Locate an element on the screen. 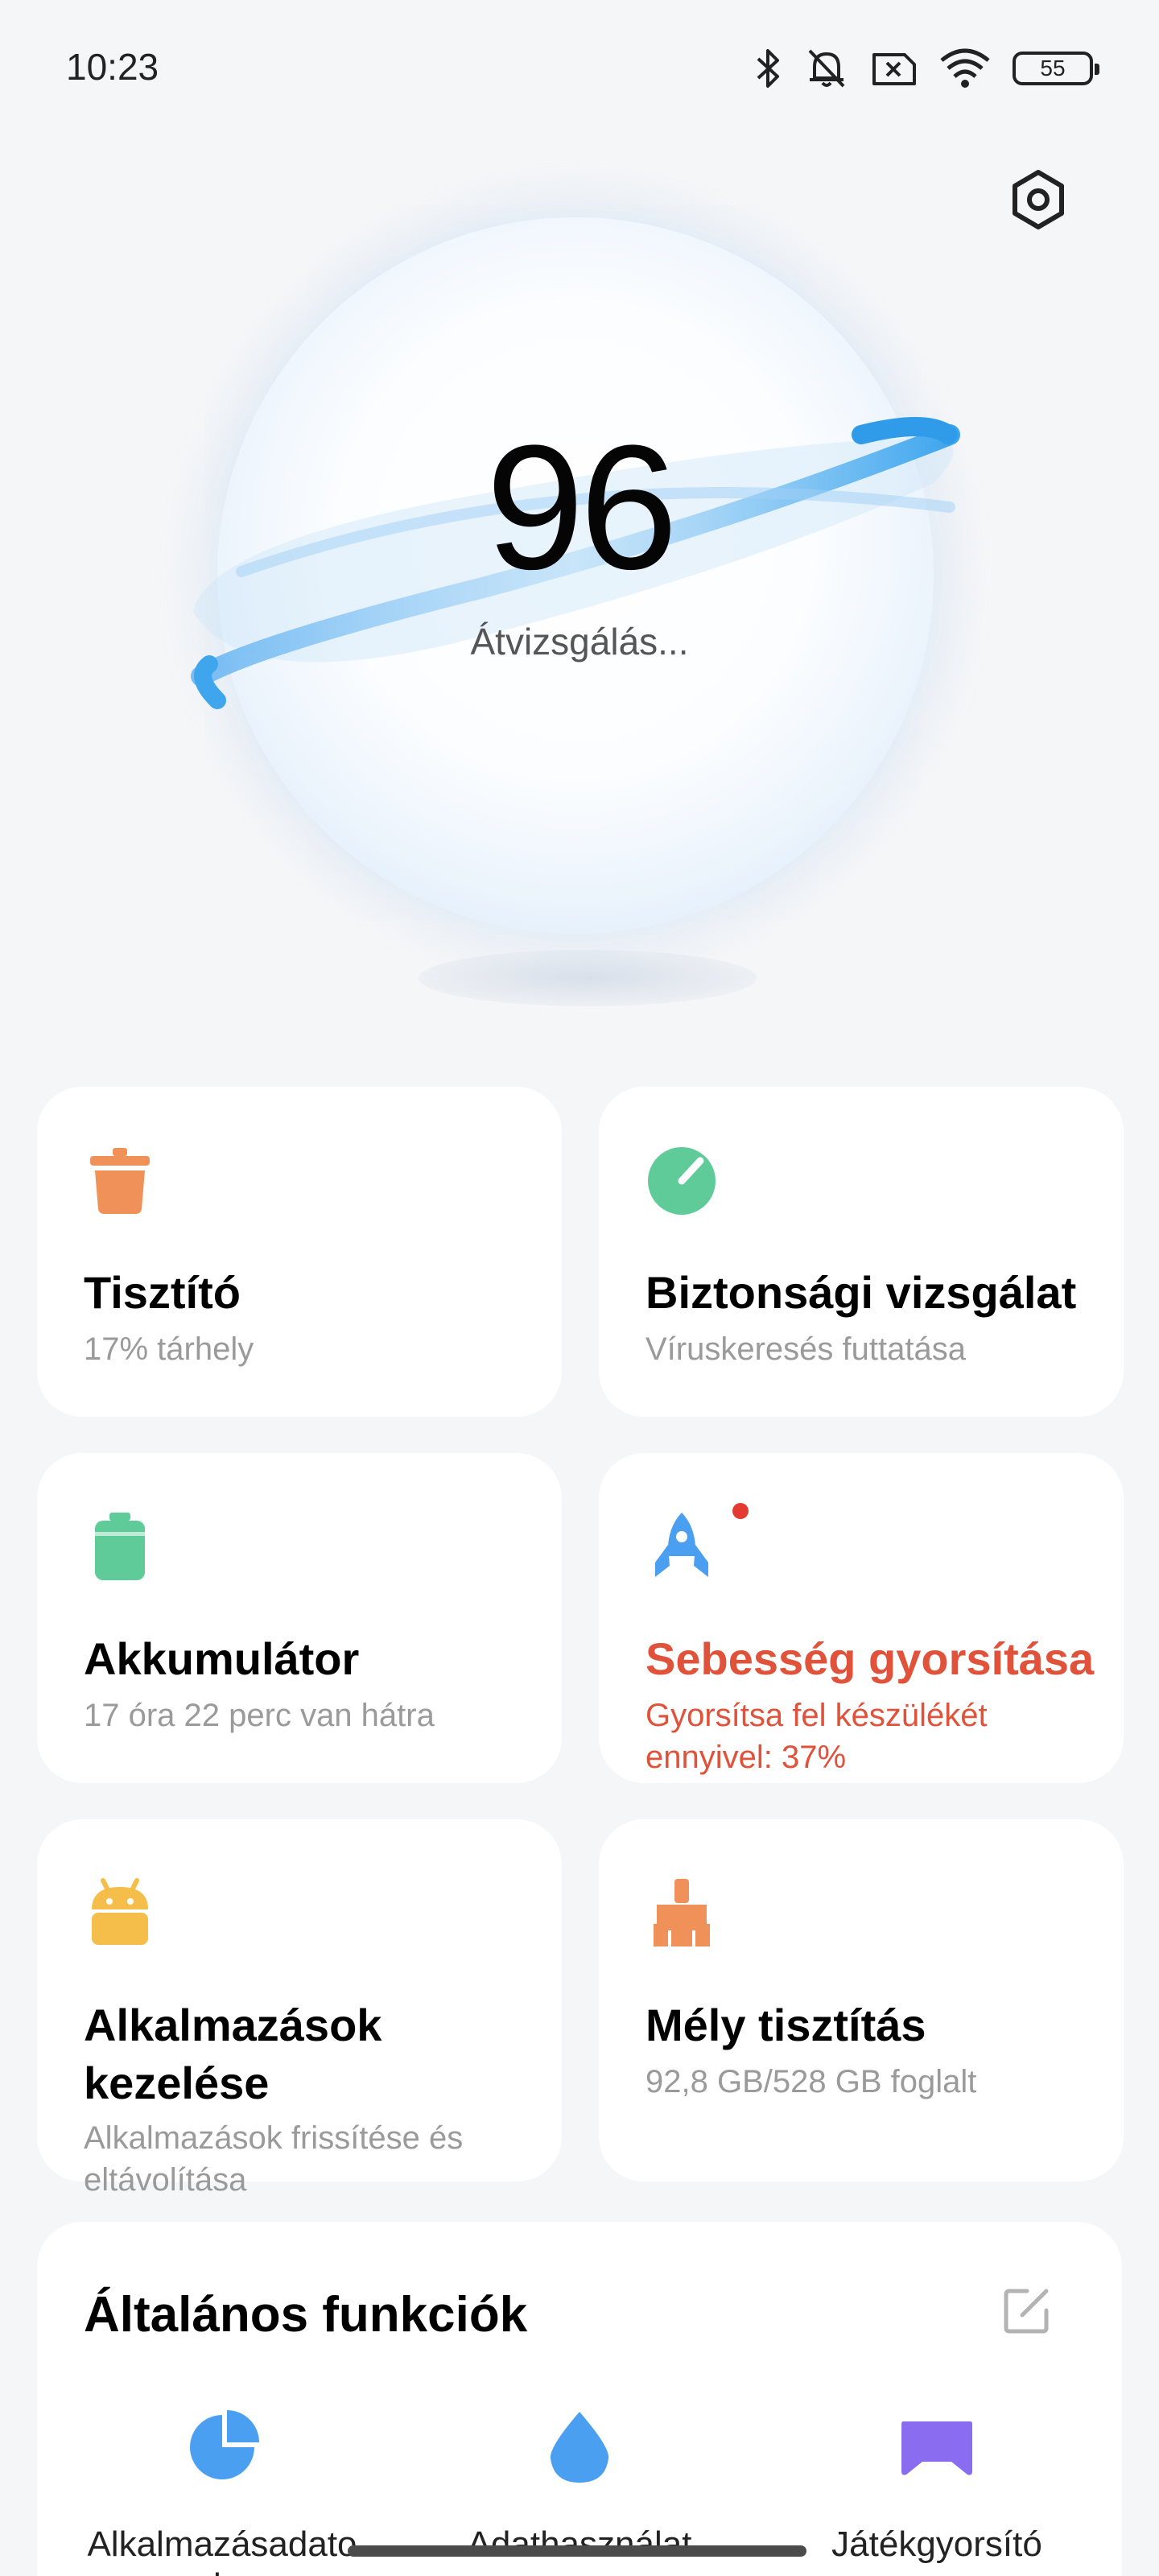  card-title: Biztonsági vizsgálat is located at coordinates (861, 1292).